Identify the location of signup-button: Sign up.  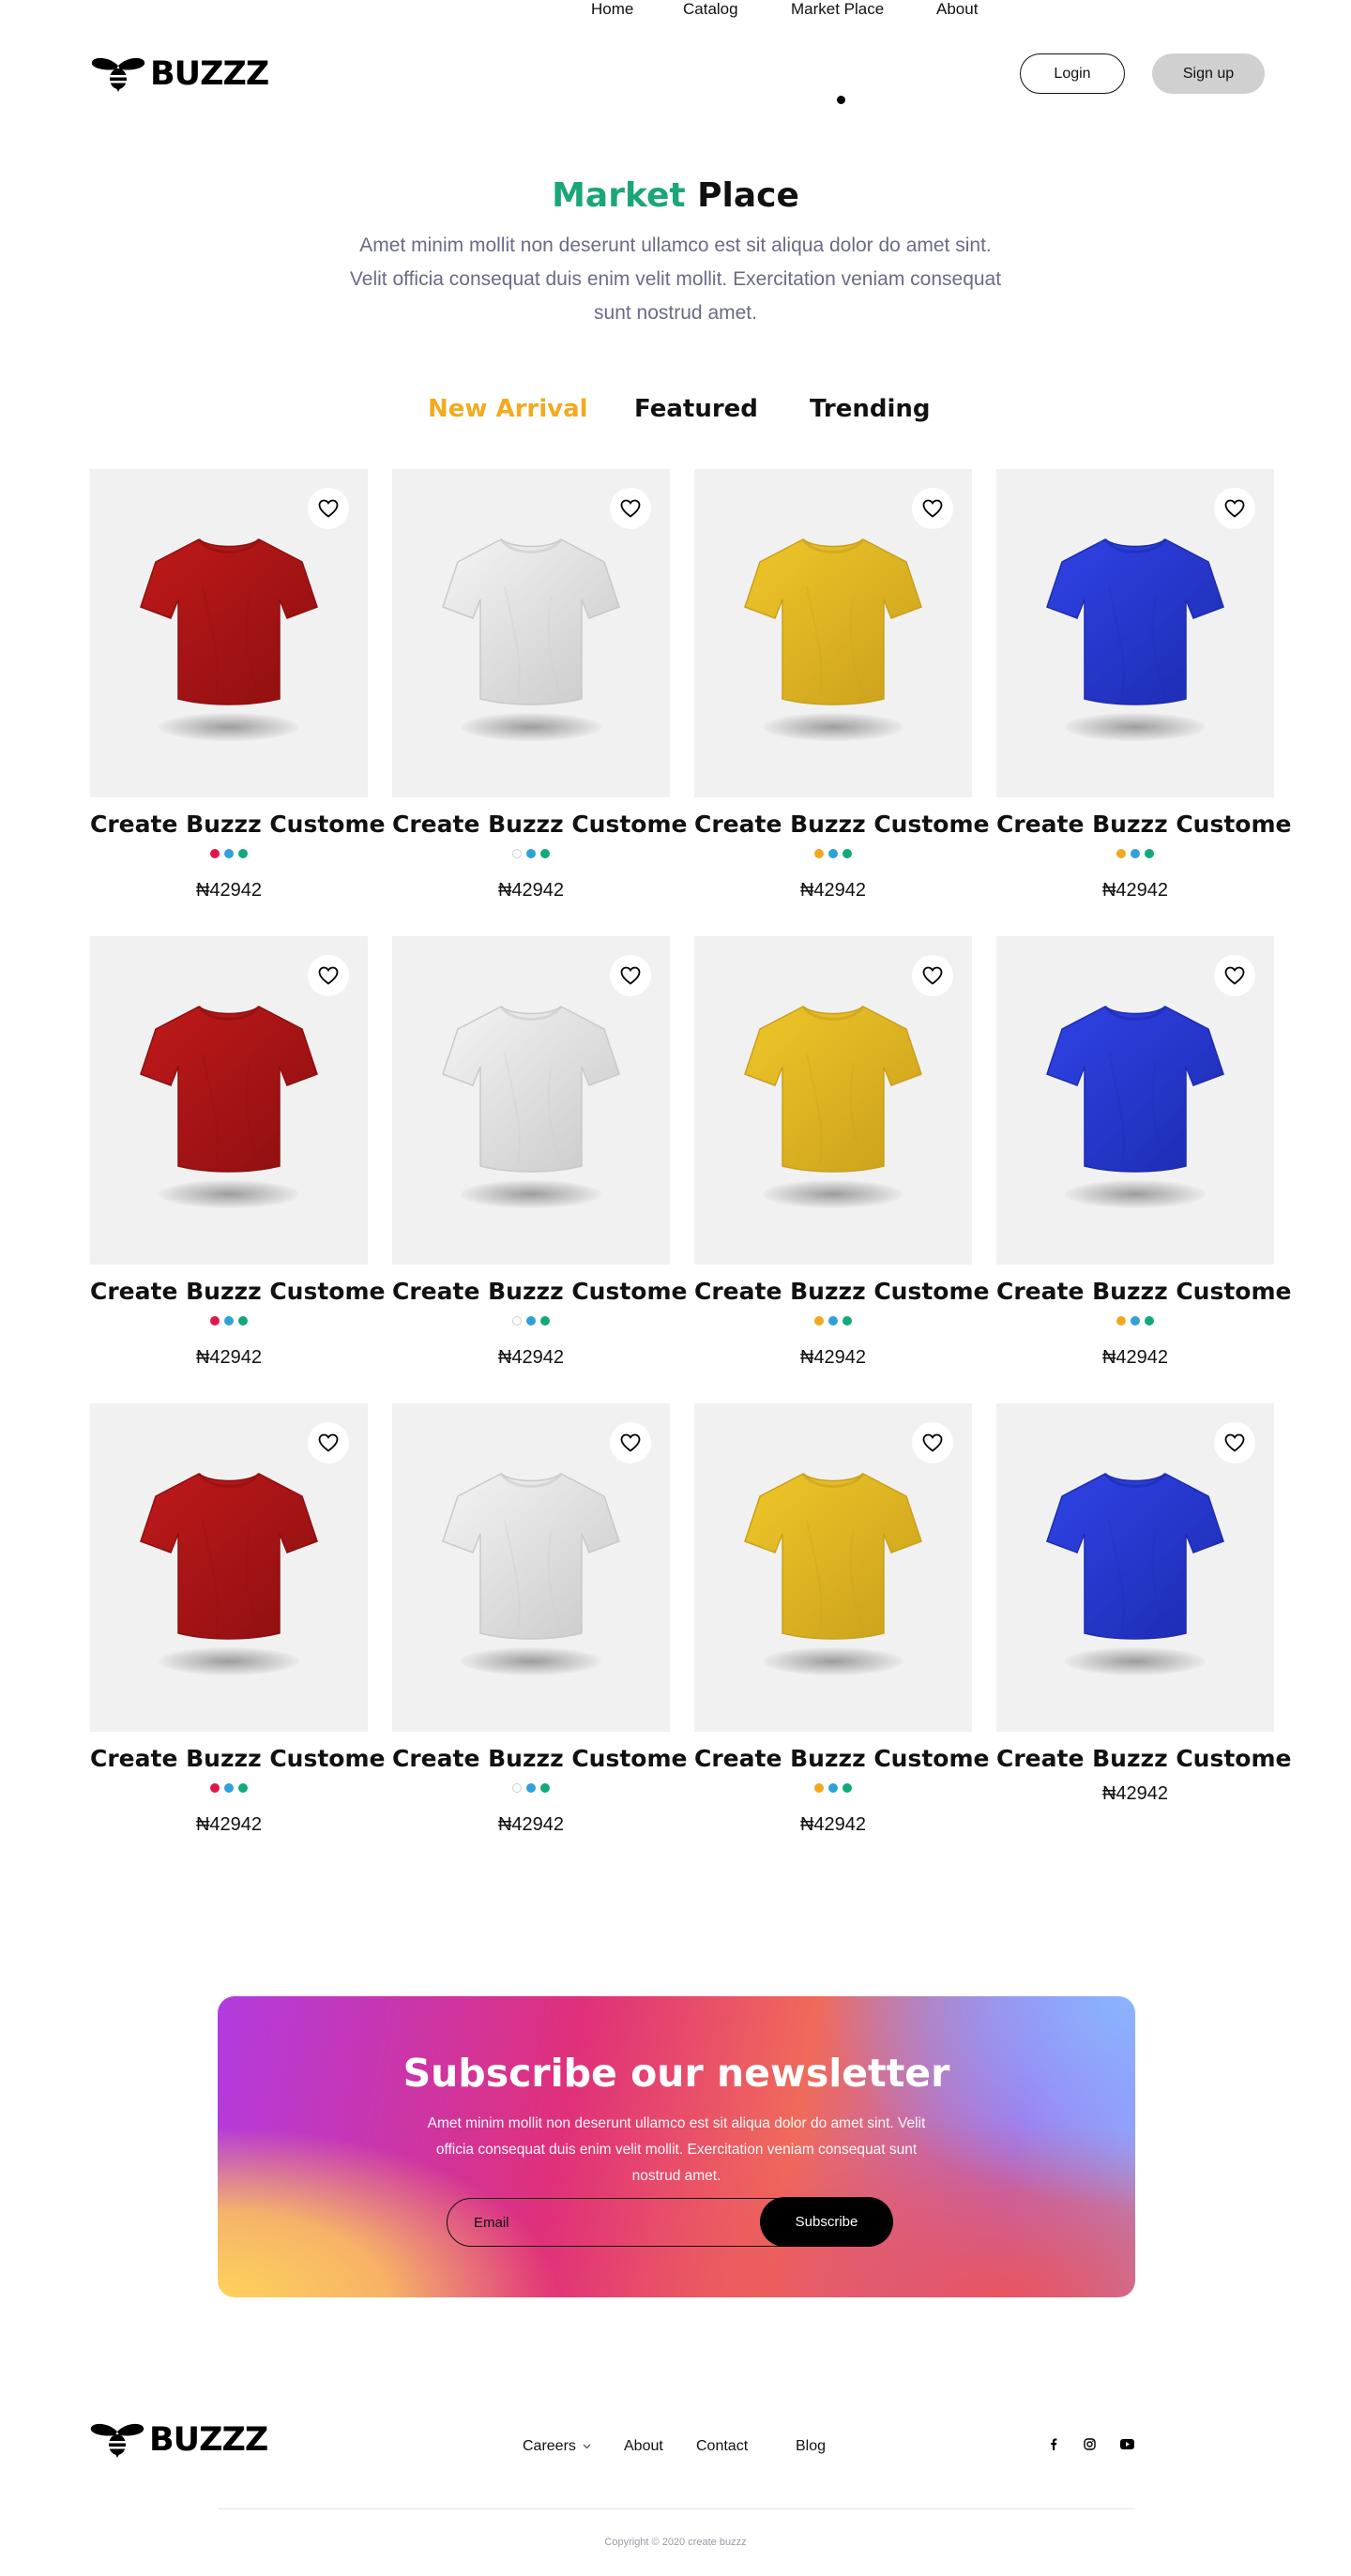
(1208, 73).